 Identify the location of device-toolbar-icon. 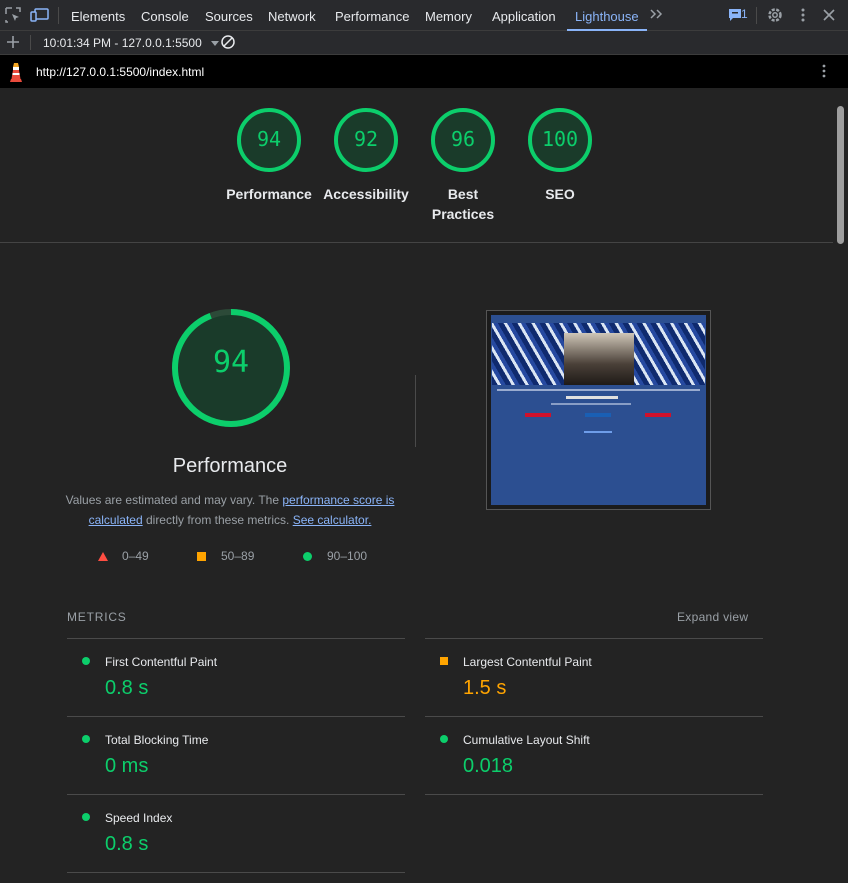
(39, 15).